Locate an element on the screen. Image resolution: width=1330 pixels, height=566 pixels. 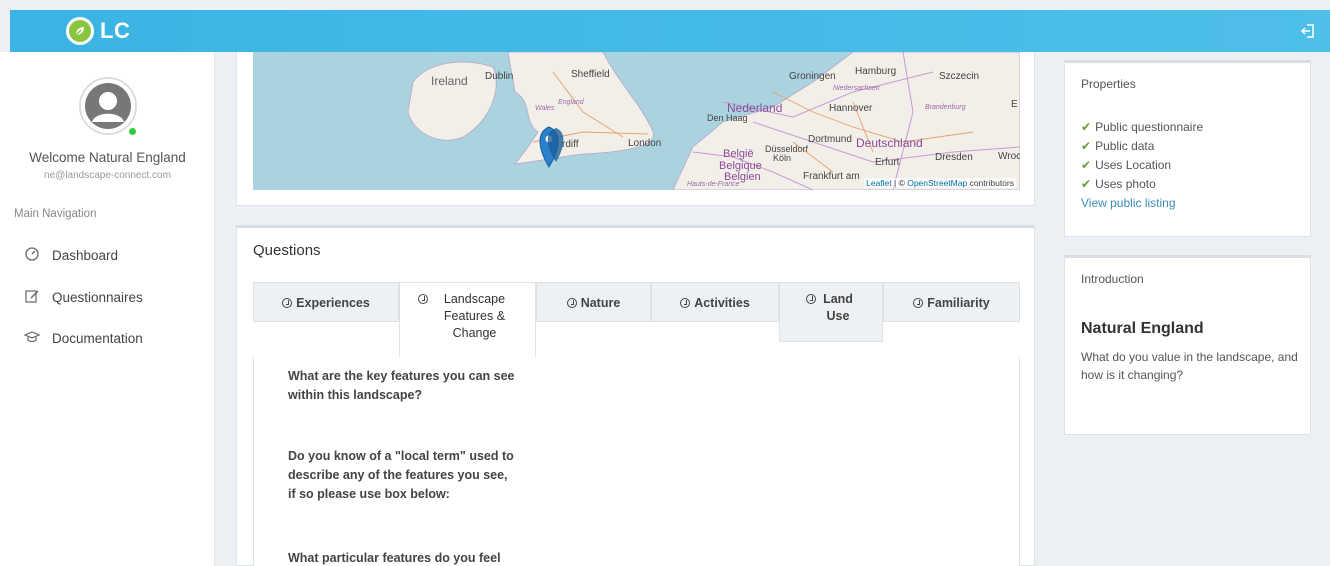
list-item: ✔ Uses Location is located at coordinates (1142, 165).